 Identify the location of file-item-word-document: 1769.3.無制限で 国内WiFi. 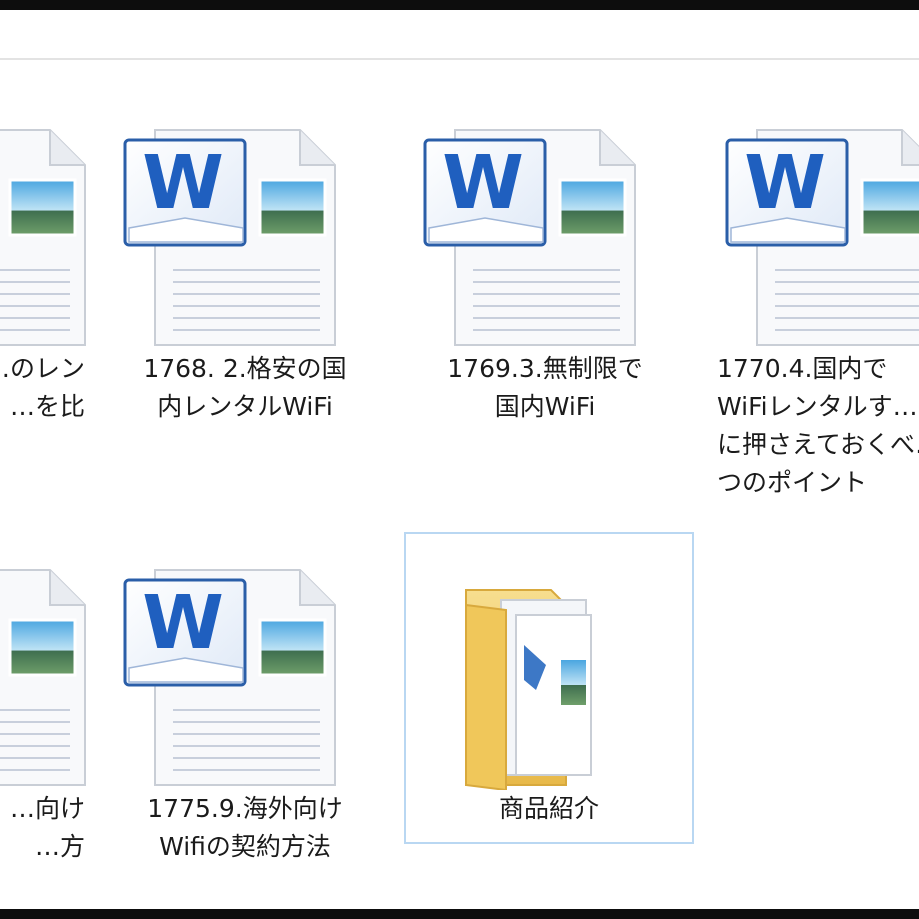
(545, 268).